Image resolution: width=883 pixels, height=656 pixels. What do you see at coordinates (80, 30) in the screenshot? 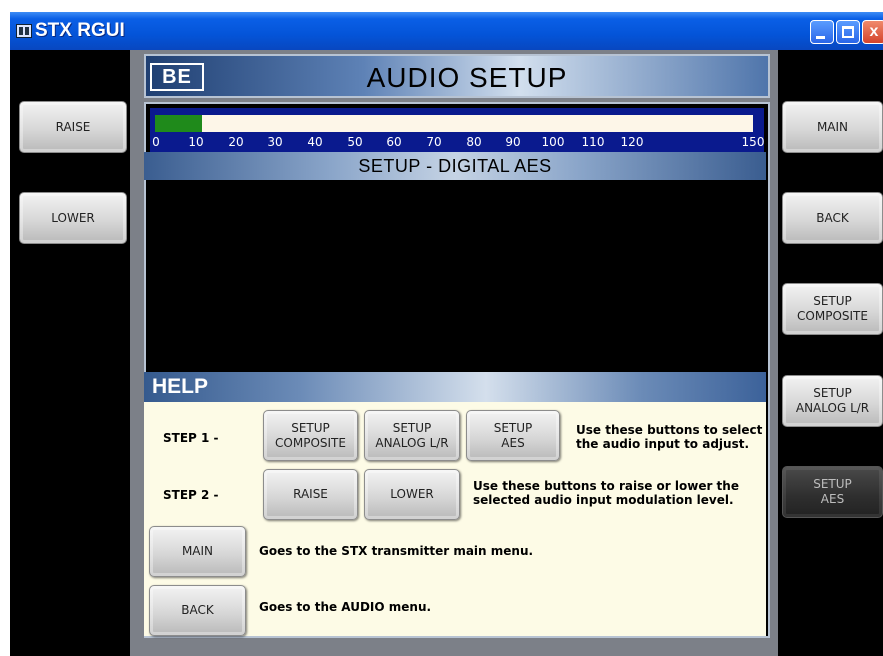
I see `window-title: STX RGUI` at bounding box center [80, 30].